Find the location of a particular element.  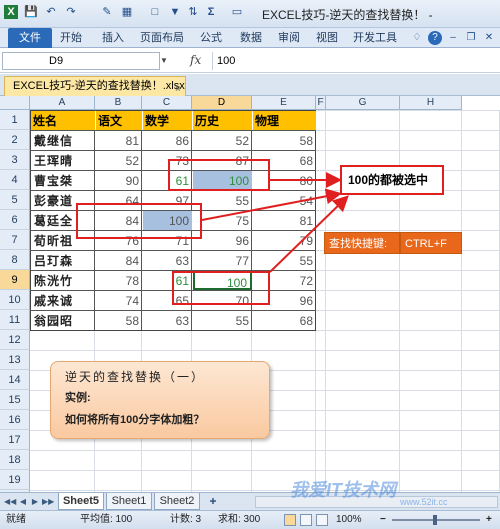

insert-function-icon: fx is located at coordinates (195, 60).